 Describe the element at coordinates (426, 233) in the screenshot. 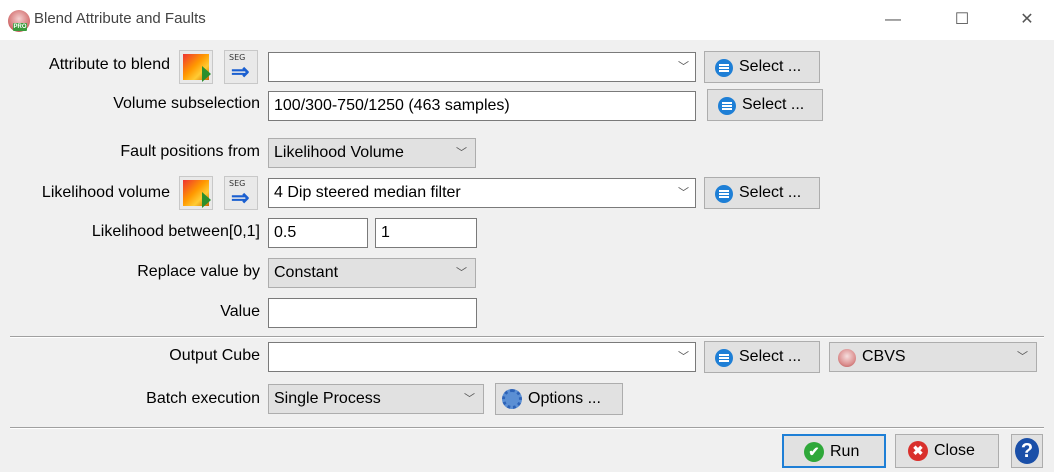

I see `likelihood-max-field: 1` at that location.